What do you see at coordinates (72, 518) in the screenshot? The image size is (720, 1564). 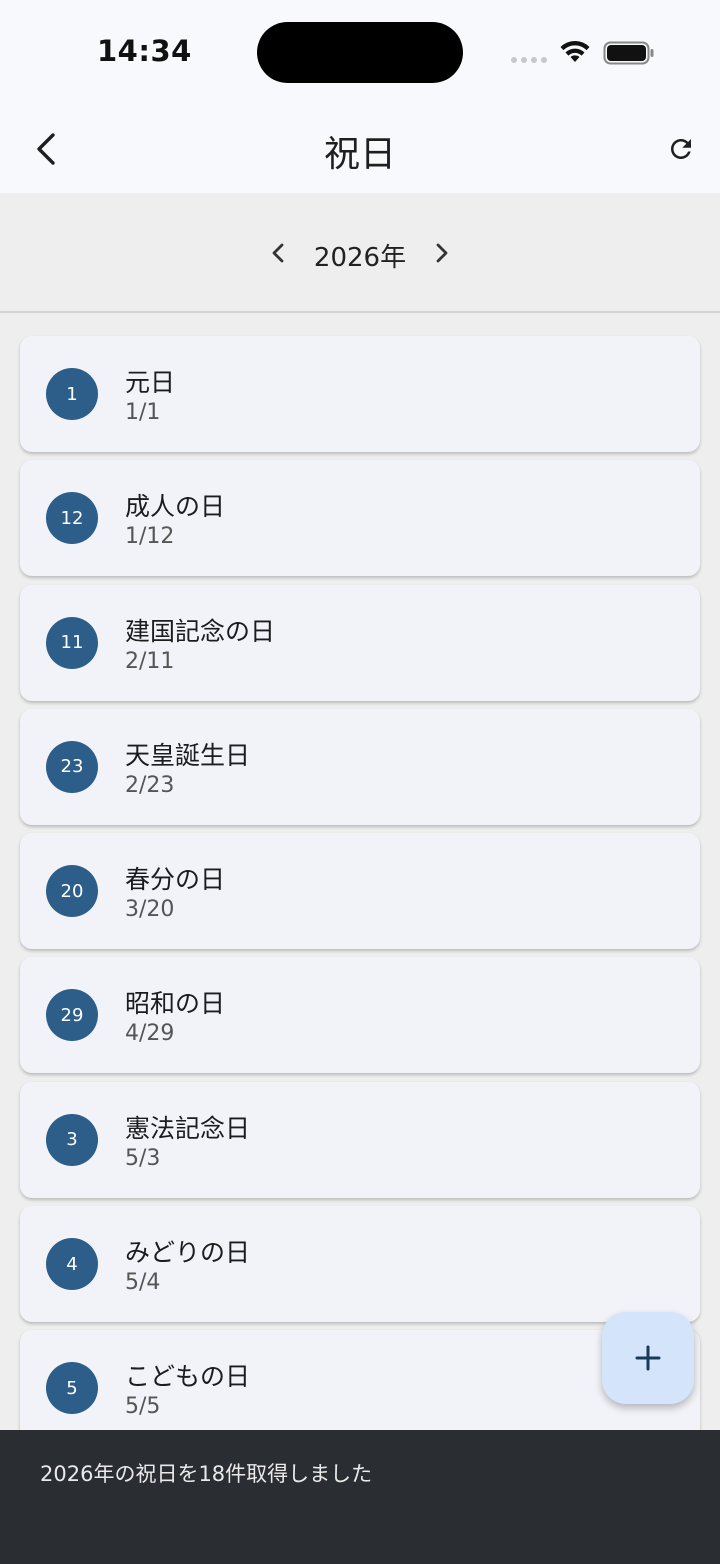 I see `day-avatar: 12` at bounding box center [72, 518].